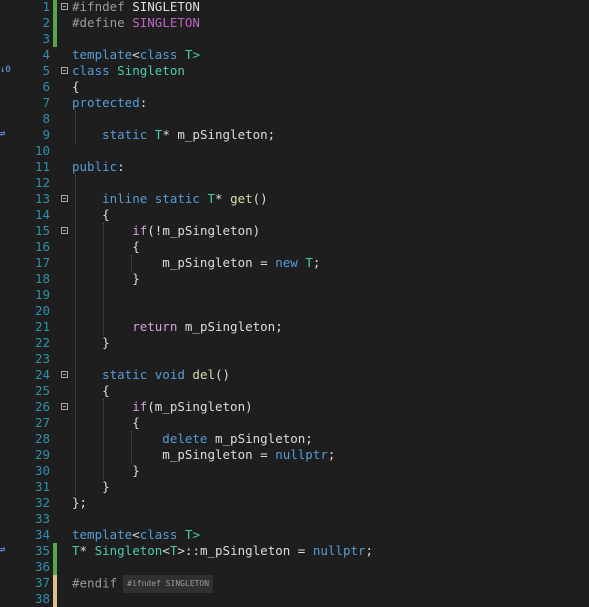 Image resolution: width=589 pixels, height=607 pixels. I want to click on change-indicator, so click(55, 7).